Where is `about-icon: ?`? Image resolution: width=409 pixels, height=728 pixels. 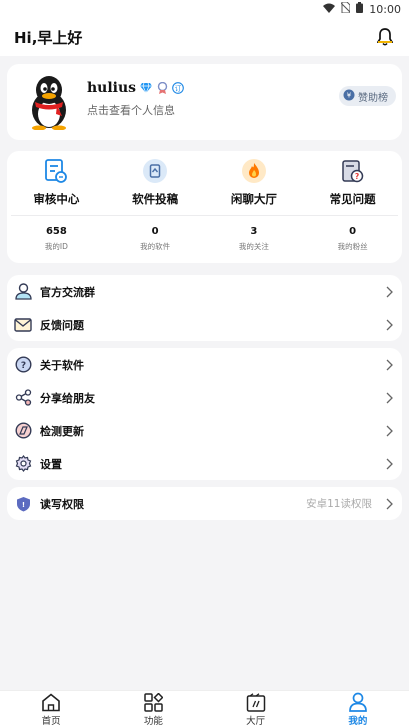 about-icon: ? is located at coordinates (23, 365).